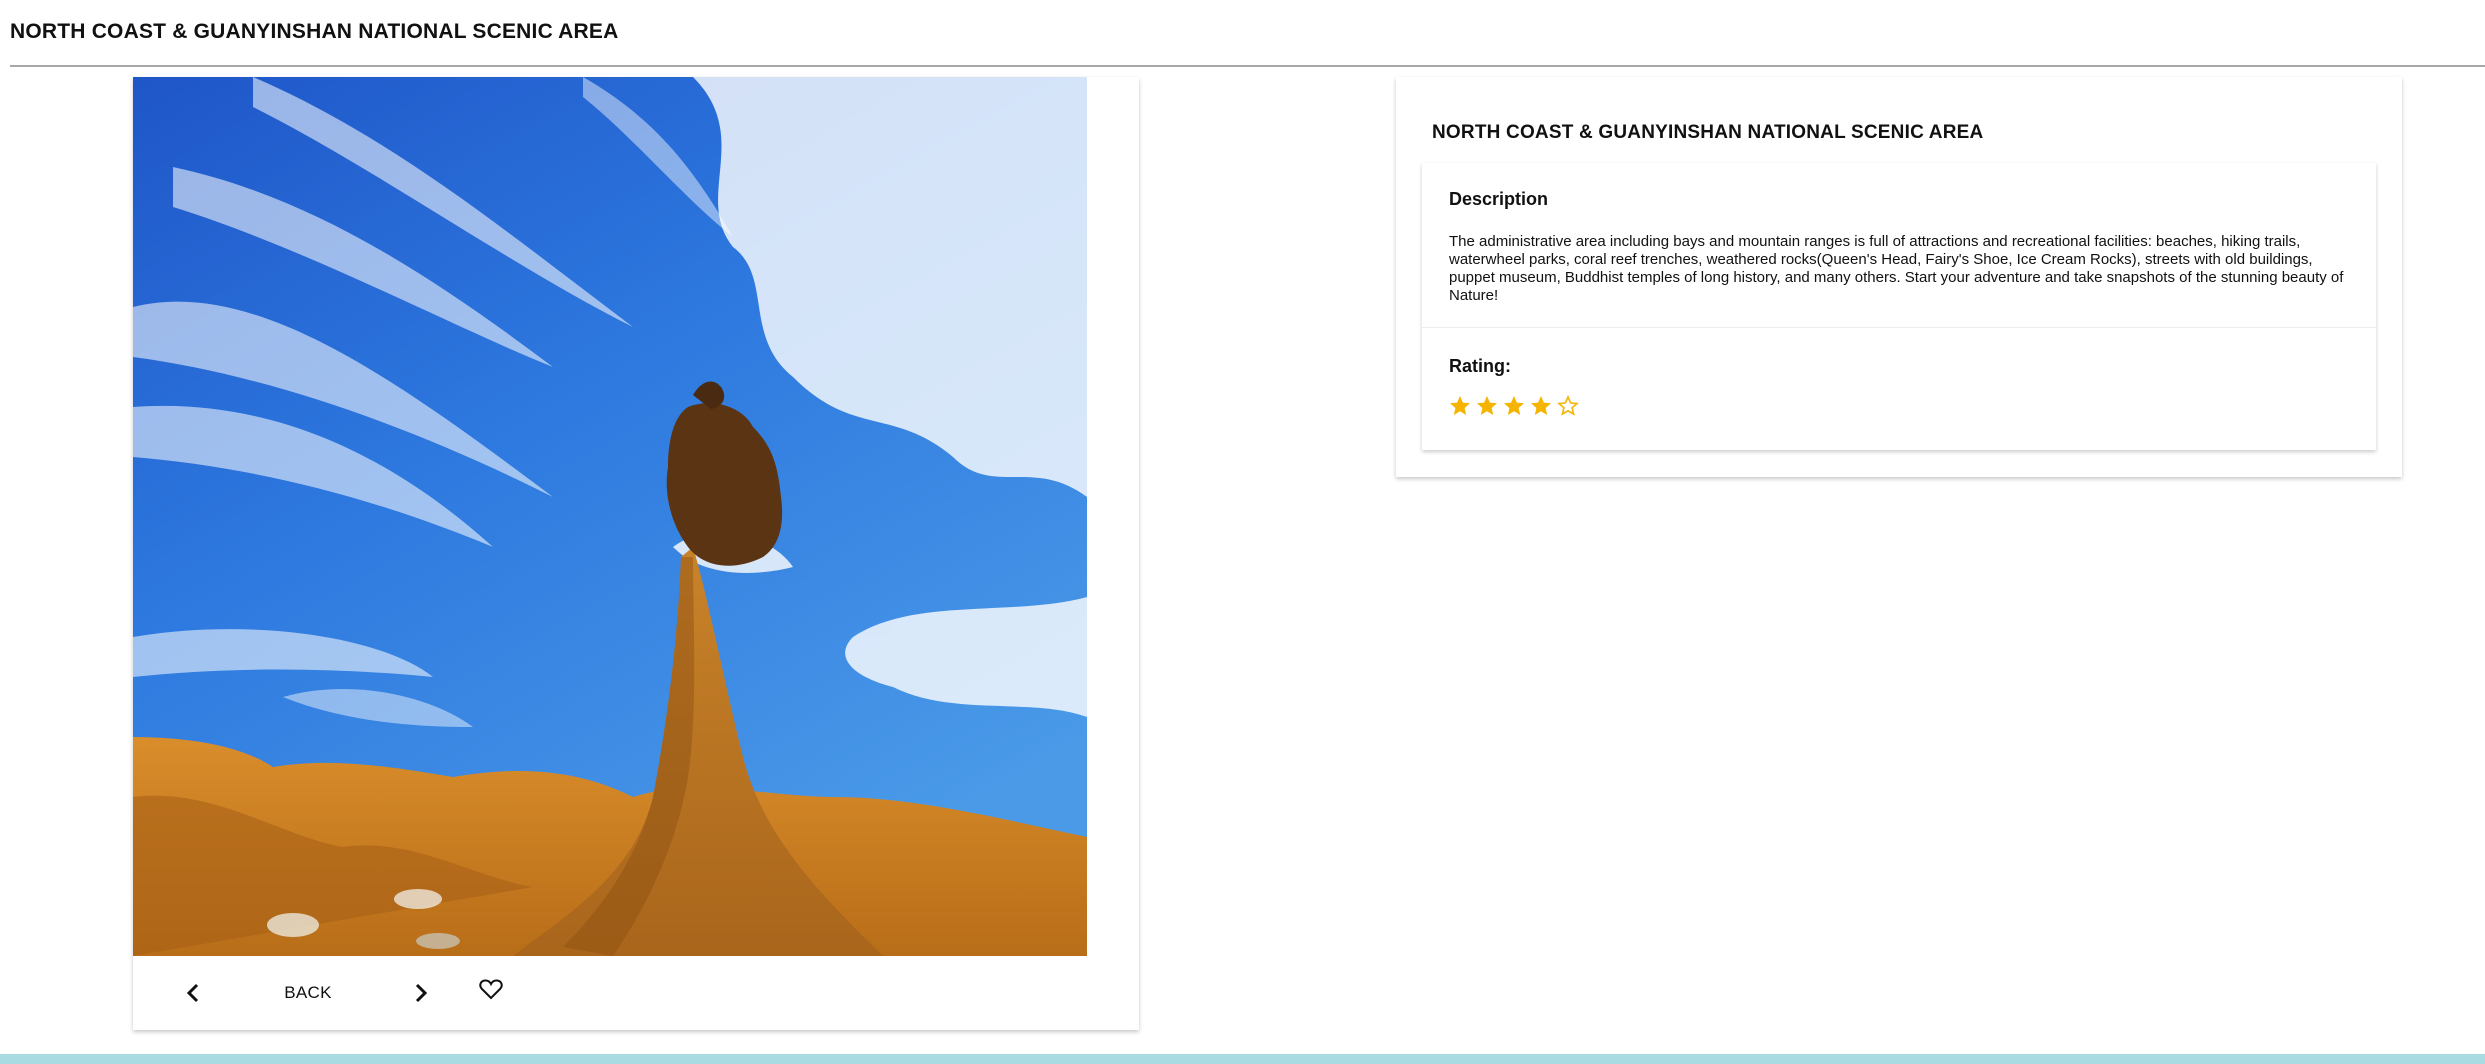 The height and width of the screenshot is (1064, 2485). What do you see at coordinates (308, 993) in the screenshot?
I see `back-button: BACK` at bounding box center [308, 993].